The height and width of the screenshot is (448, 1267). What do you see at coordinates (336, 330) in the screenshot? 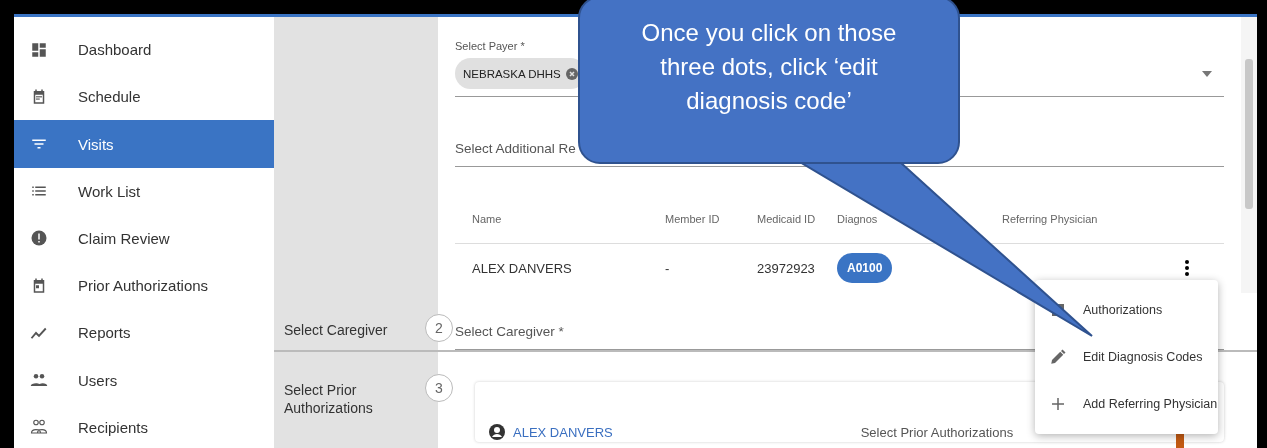
I see `section-label: Select Caregiver` at bounding box center [336, 330].